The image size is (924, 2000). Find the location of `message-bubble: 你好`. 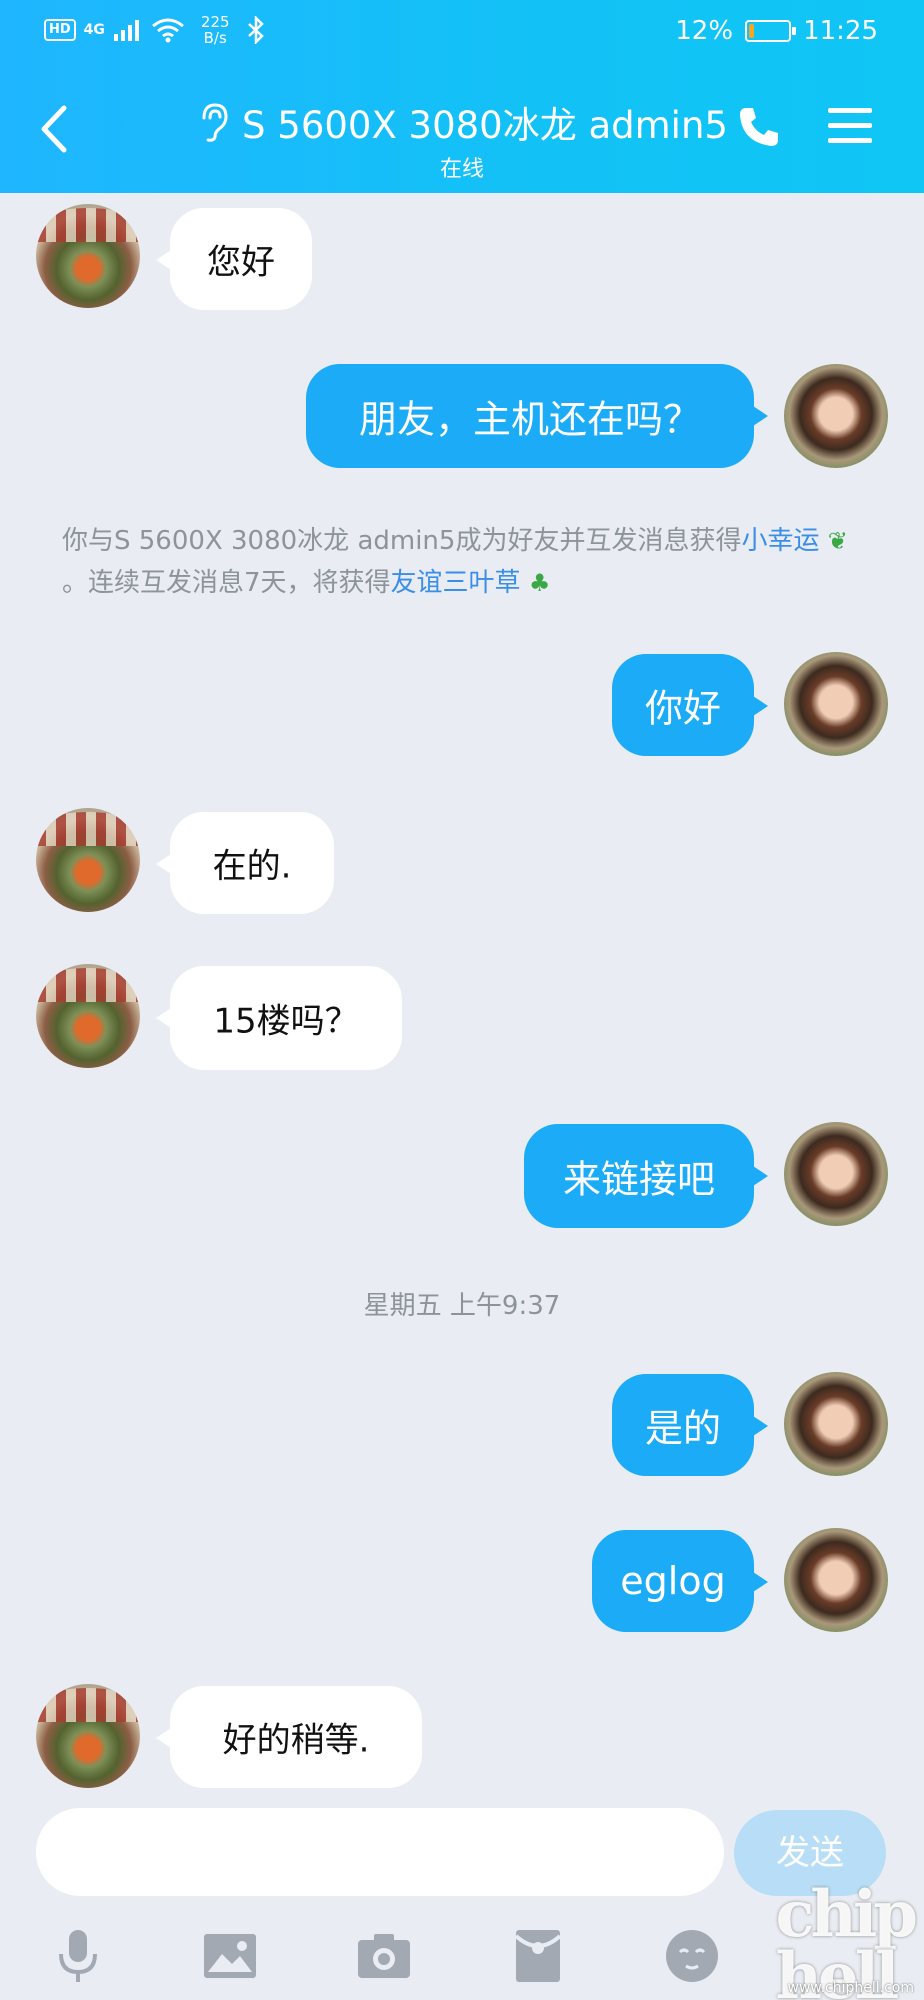

message-bubble: 你好 is located at coordinates (690, 705).